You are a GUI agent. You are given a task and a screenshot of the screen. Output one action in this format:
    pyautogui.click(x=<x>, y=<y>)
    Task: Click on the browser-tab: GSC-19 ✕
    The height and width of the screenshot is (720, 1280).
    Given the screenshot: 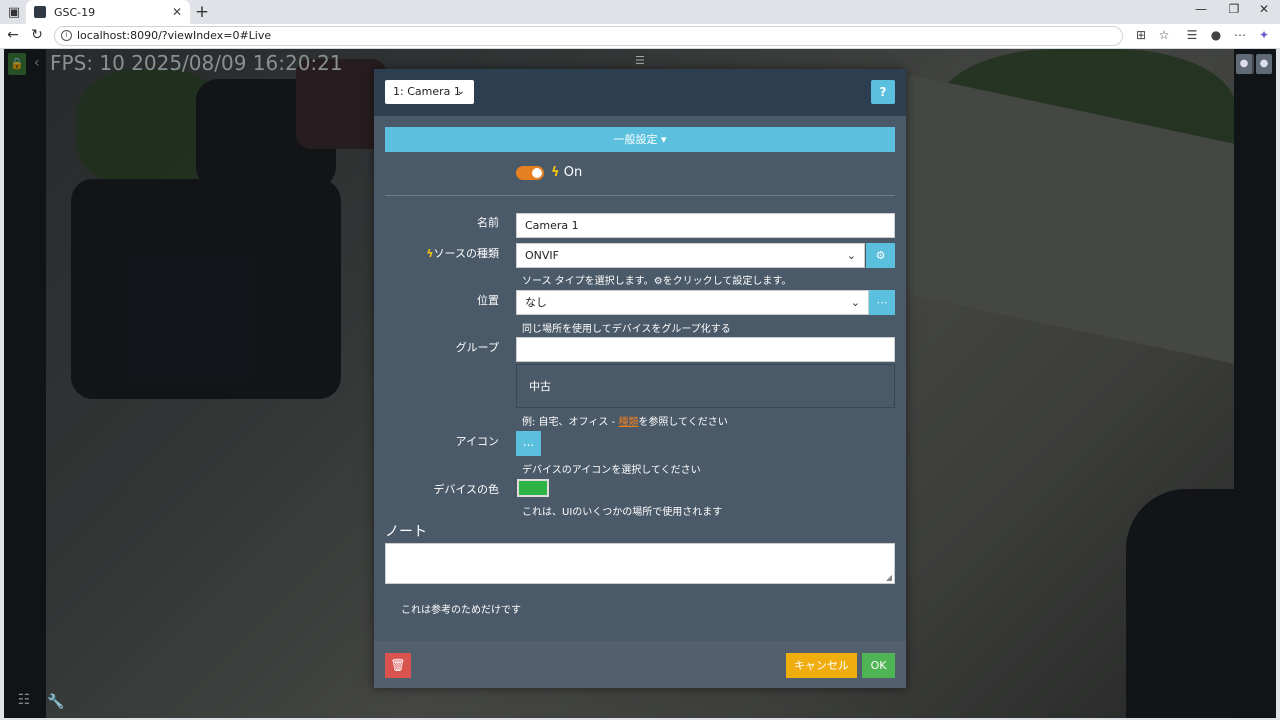 What is the action you would take?
    pyautogui.click(x=108, y=12)
    